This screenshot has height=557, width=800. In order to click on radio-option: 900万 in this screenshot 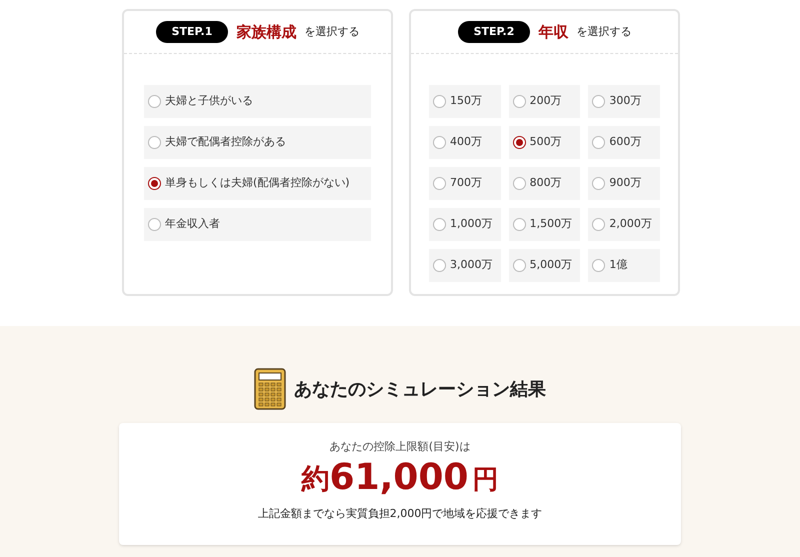, I will do `click(624, 183)`.